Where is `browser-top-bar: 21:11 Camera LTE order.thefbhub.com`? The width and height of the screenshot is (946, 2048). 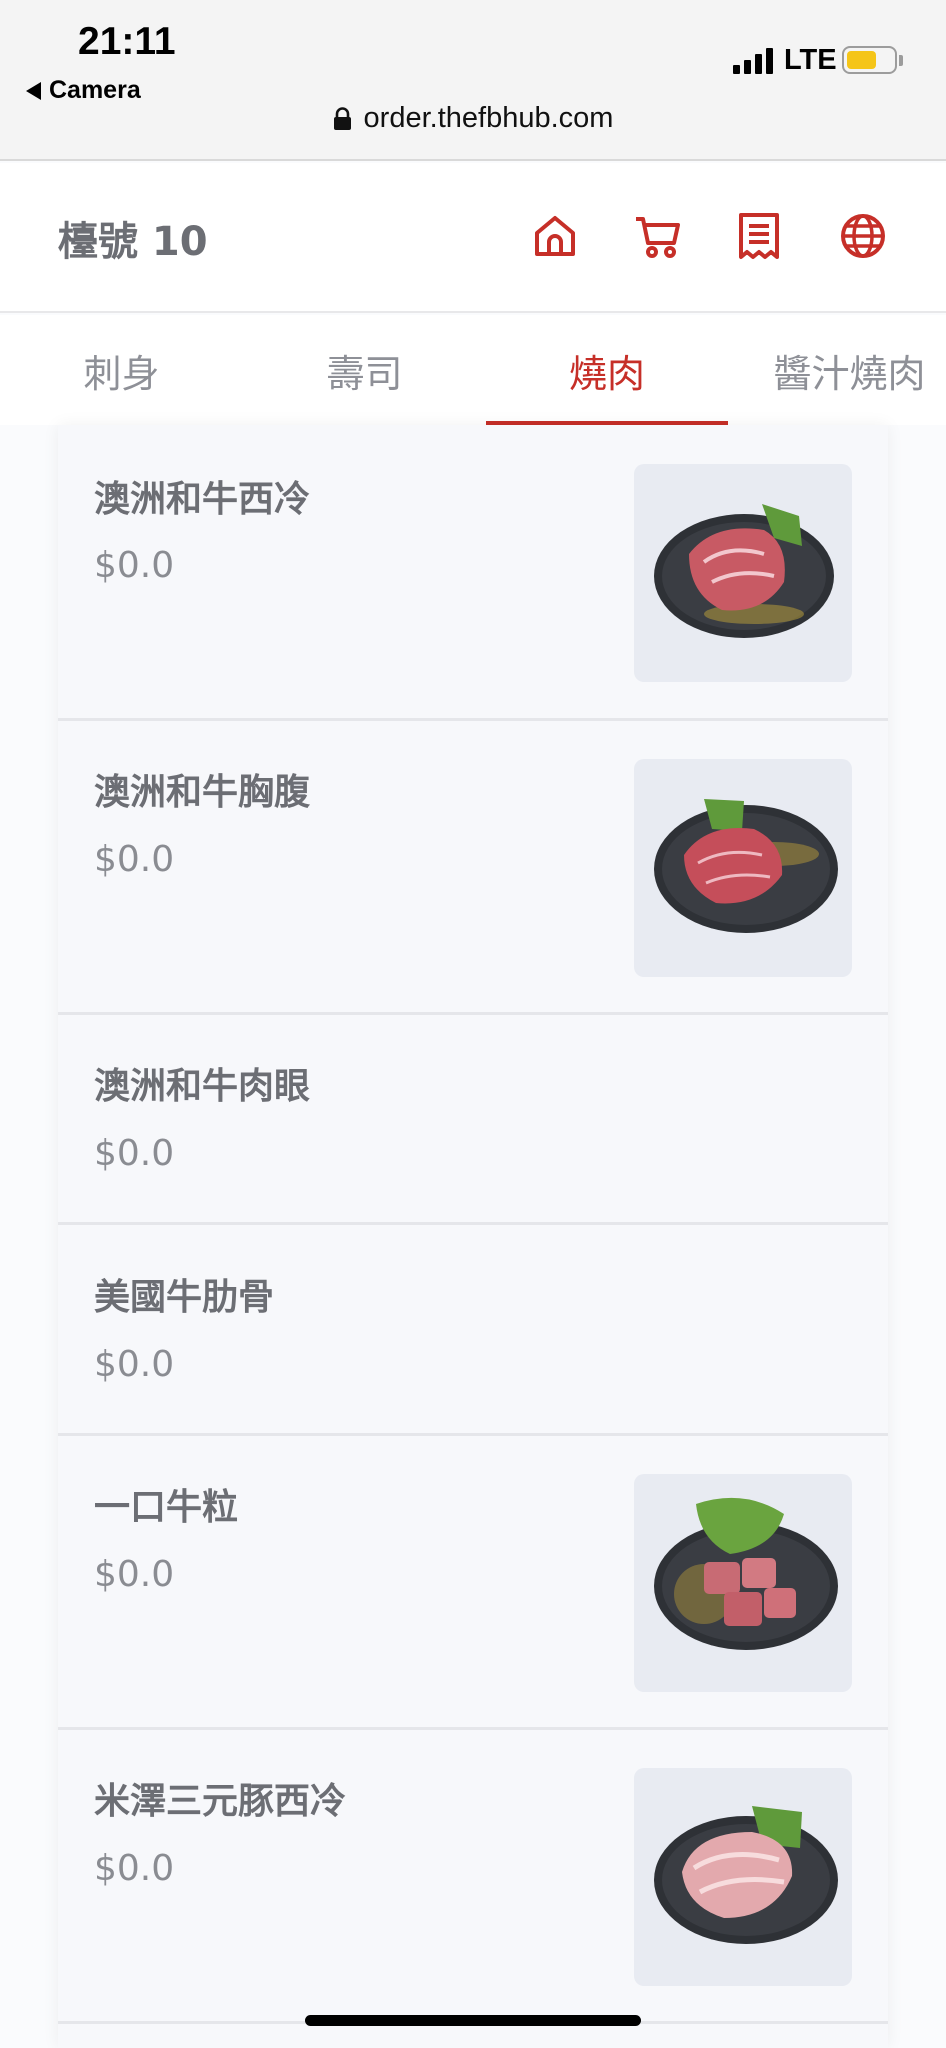
browser-top-bar: 21:11 Camera LTE order.thefbhub.com is located at coordinates (473, 80).